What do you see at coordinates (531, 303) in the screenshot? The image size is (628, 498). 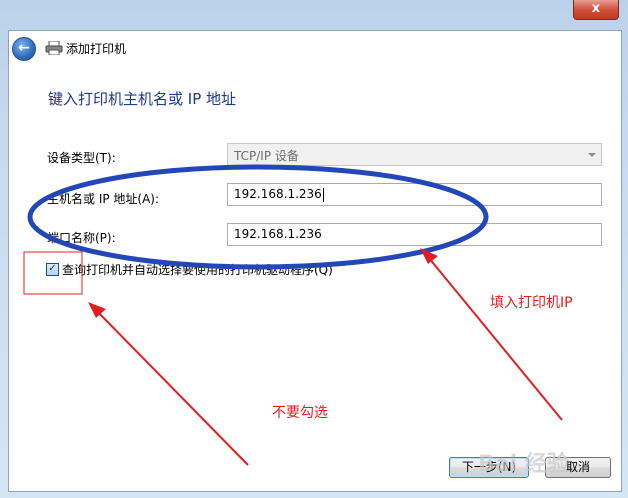 I see `annotation-fill-ip: 填入打印机IP` at bounding box center [531, 303].